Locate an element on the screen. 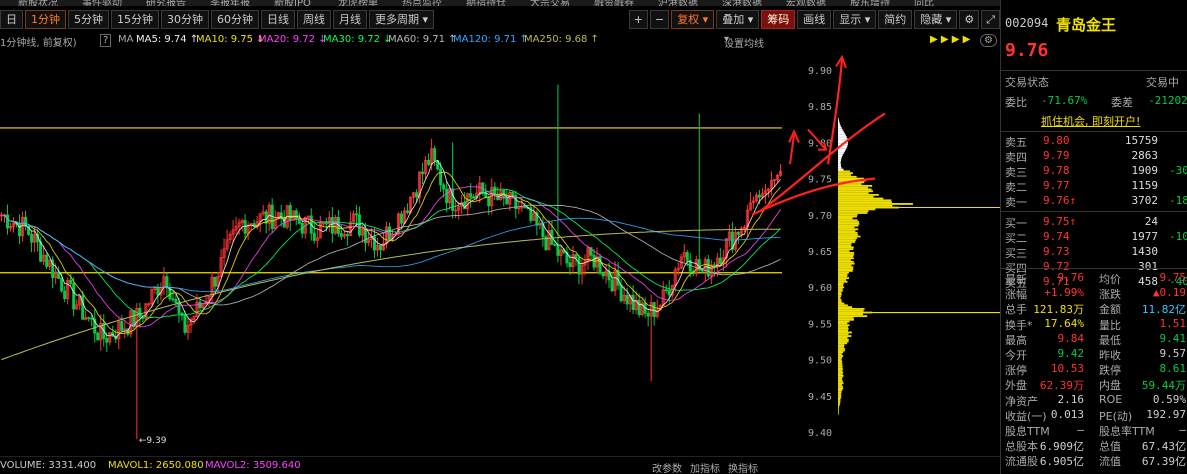 The height and width of the screenshot is (474, 1187). period-button: 5分钟 is located at coordinates (88, 19).